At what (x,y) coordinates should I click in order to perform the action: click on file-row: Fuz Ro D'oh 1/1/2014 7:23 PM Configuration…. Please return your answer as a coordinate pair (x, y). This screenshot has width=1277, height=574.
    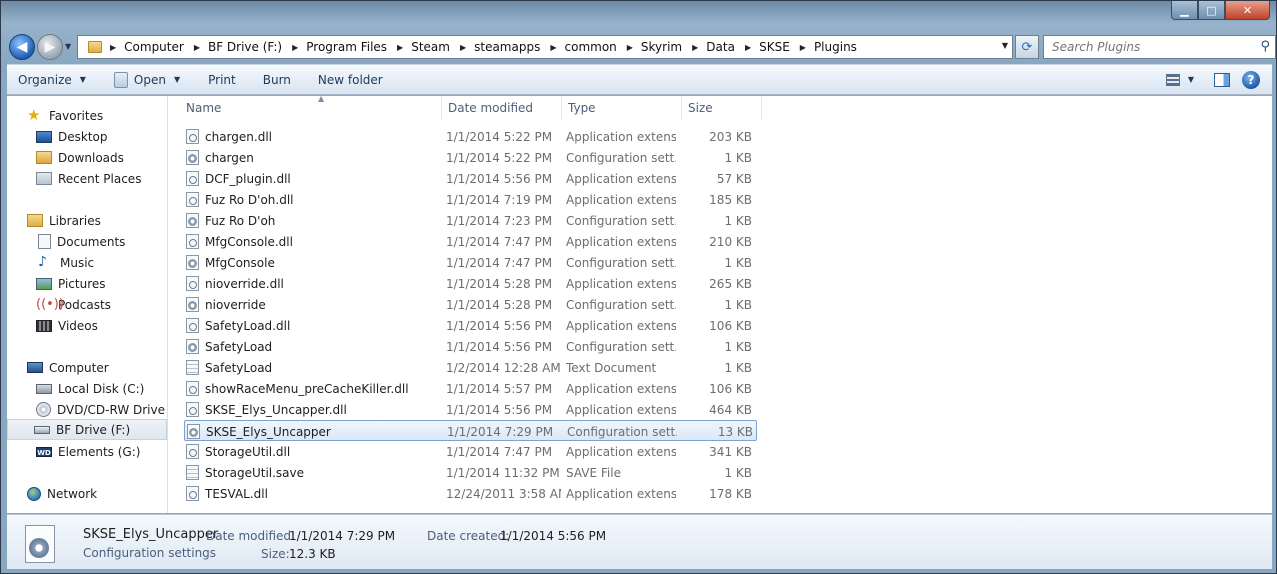
    Looking at the image, I should click on (470, 220).